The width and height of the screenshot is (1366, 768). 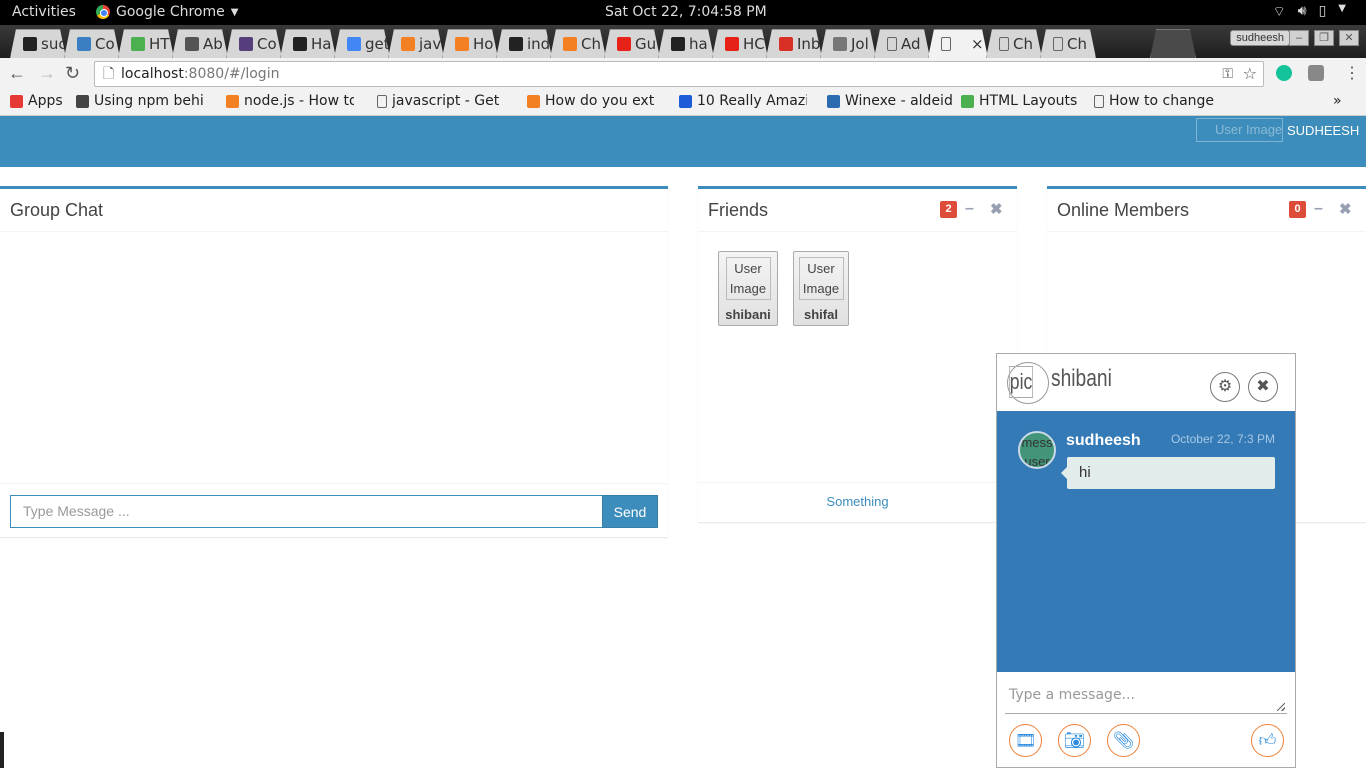 I want to click on extension-icon, so click(x=1316, y=73).